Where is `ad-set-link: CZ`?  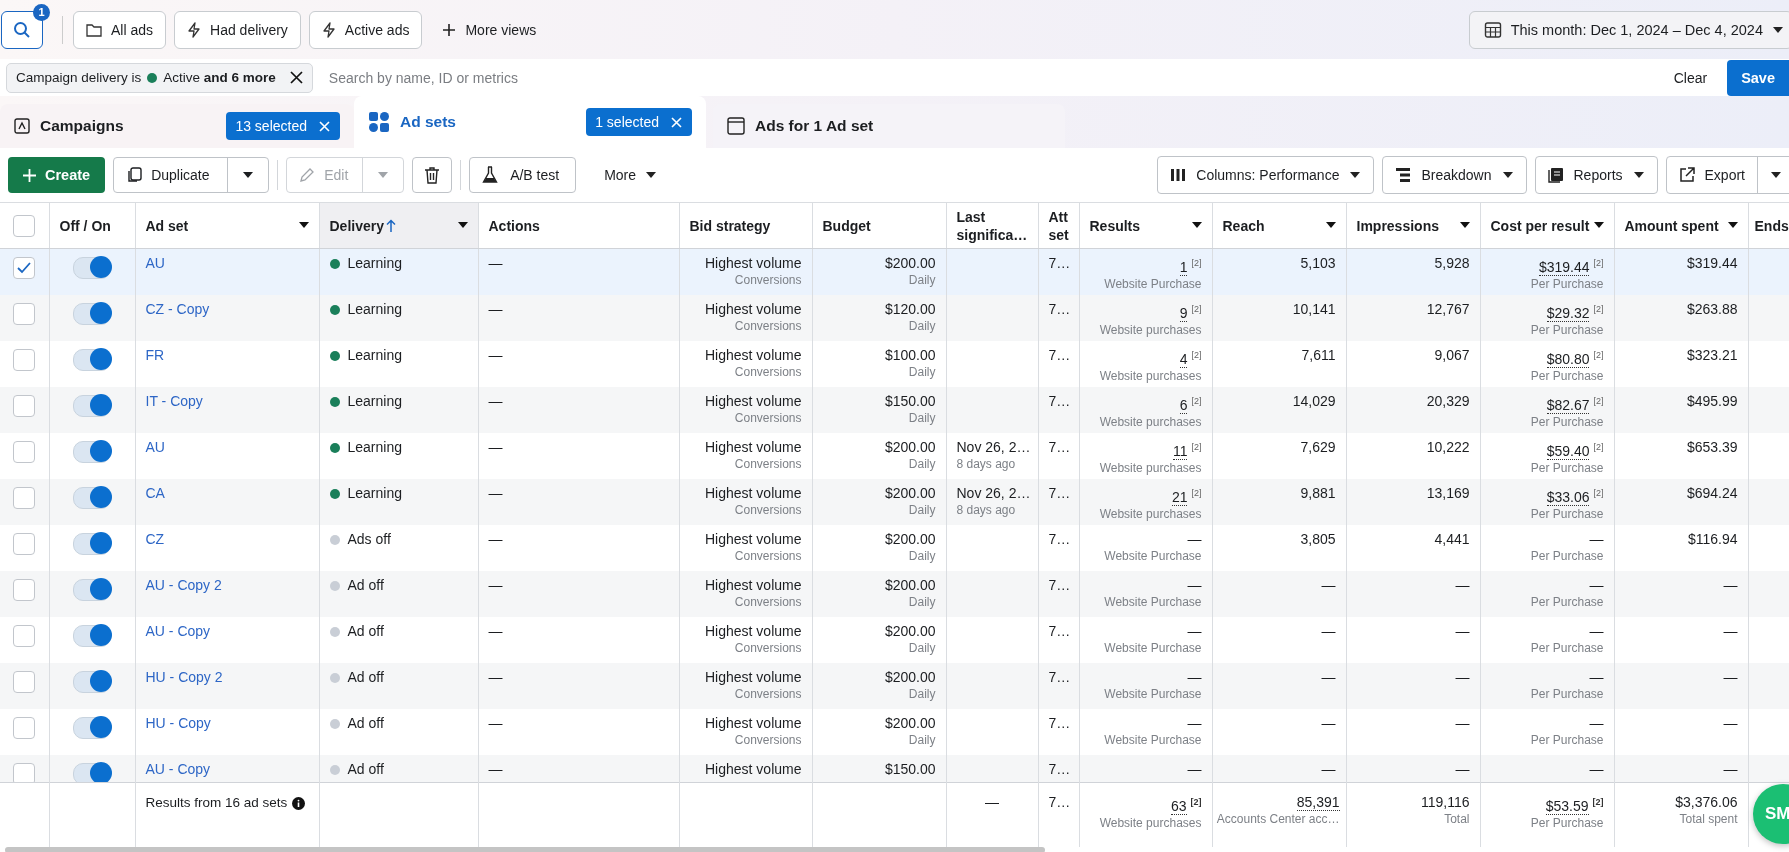
ad-set-link: CZ is located at coordinates (155, 539).